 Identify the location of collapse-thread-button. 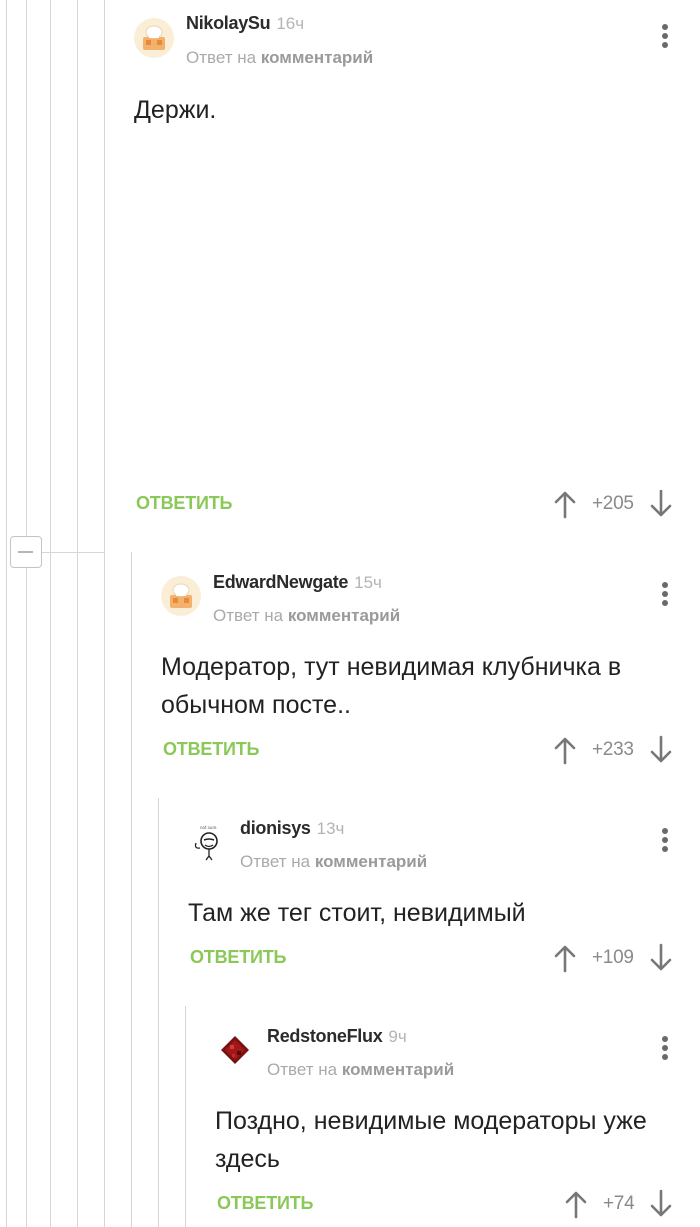
(26, 552).